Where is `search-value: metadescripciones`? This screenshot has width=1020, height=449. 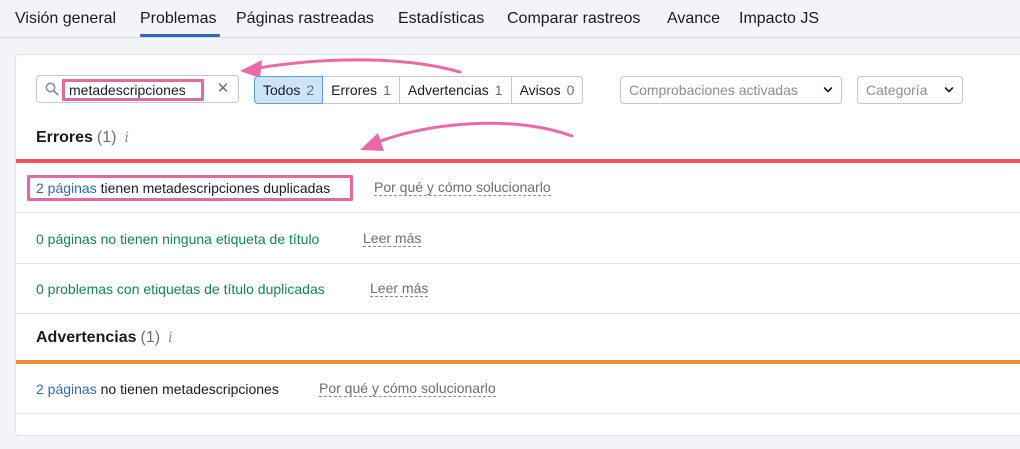 search-value: metadescripciones is located at coordinates (127, 90).